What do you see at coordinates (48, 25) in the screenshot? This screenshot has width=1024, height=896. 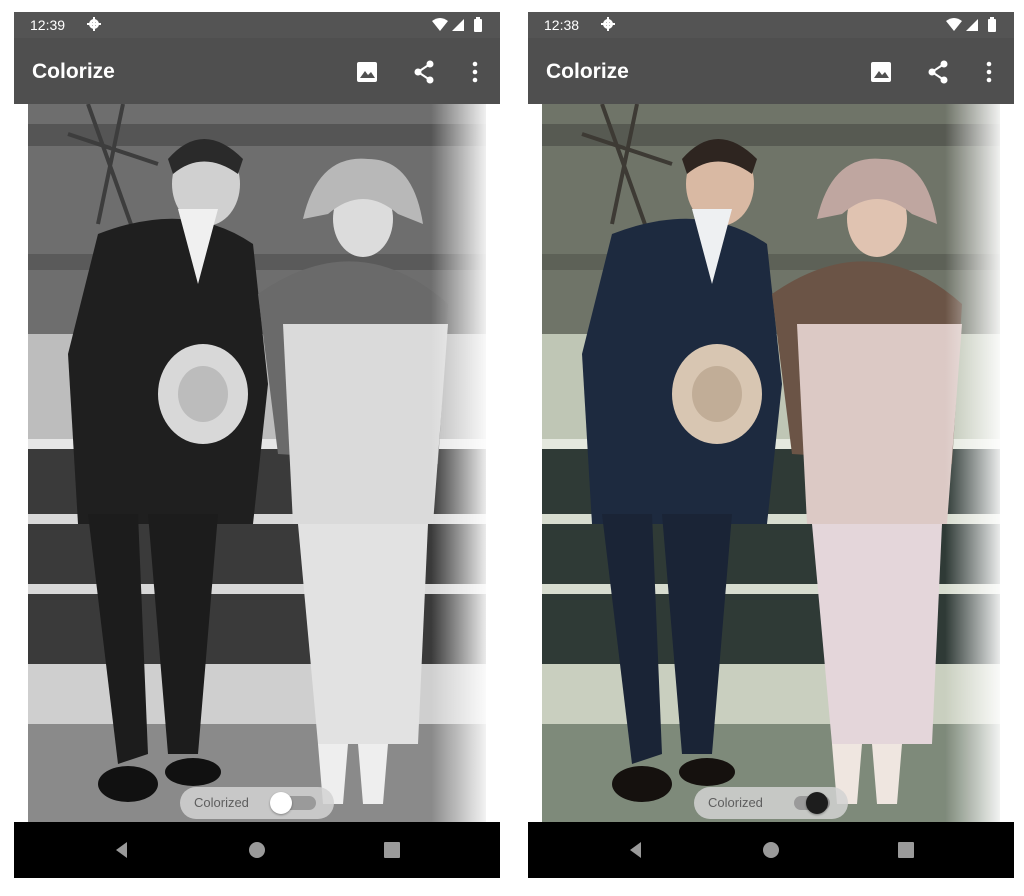 I see `status-time: 12:39` at bounding box center [48, 25].